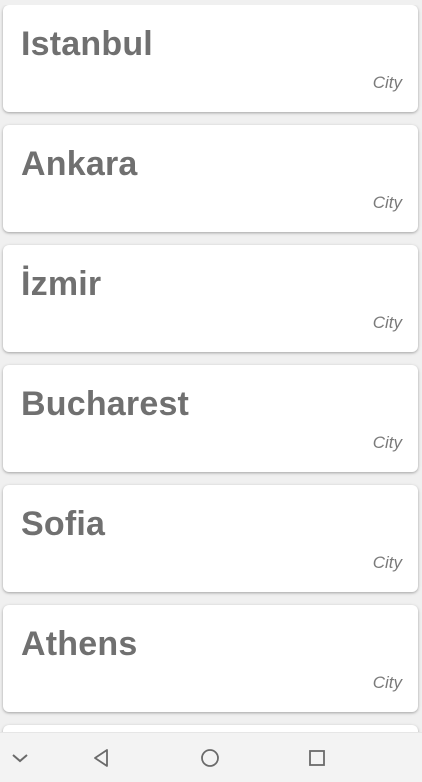 This screenshot has height=782, width=422. I want to click on home-icon, so click(210, 757).